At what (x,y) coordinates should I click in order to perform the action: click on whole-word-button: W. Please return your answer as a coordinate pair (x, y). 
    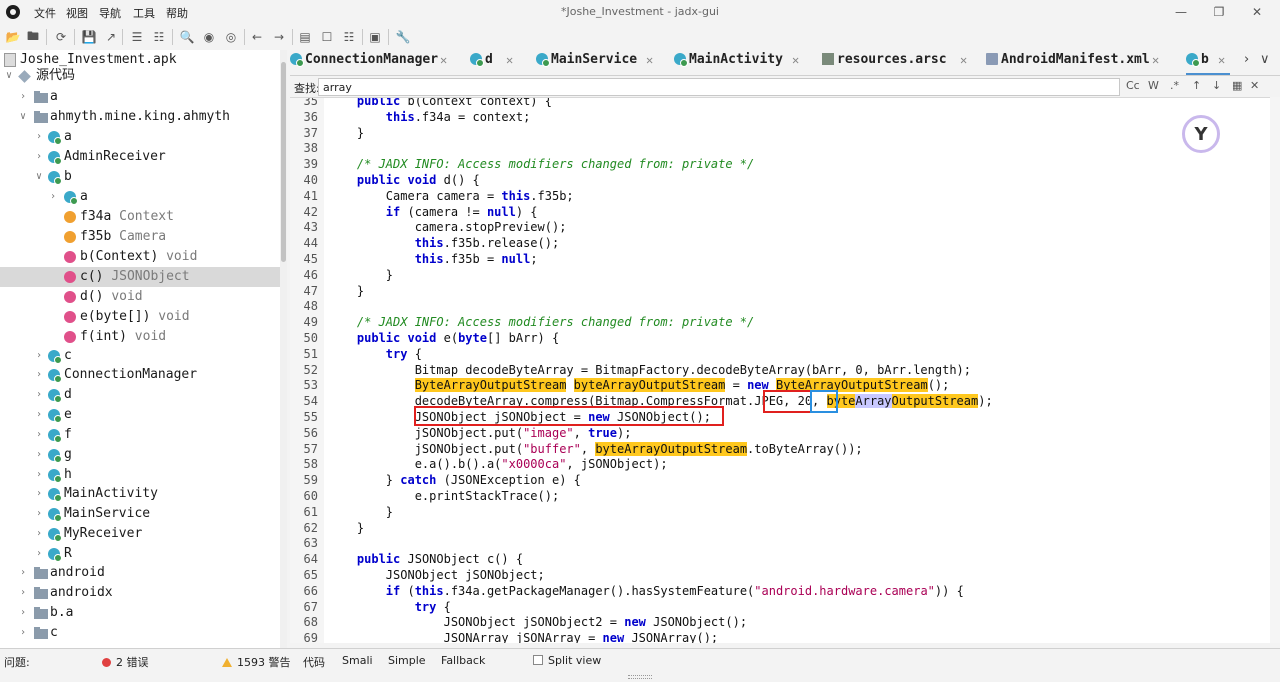
    Looking at the image, I should click on (1153, 85).